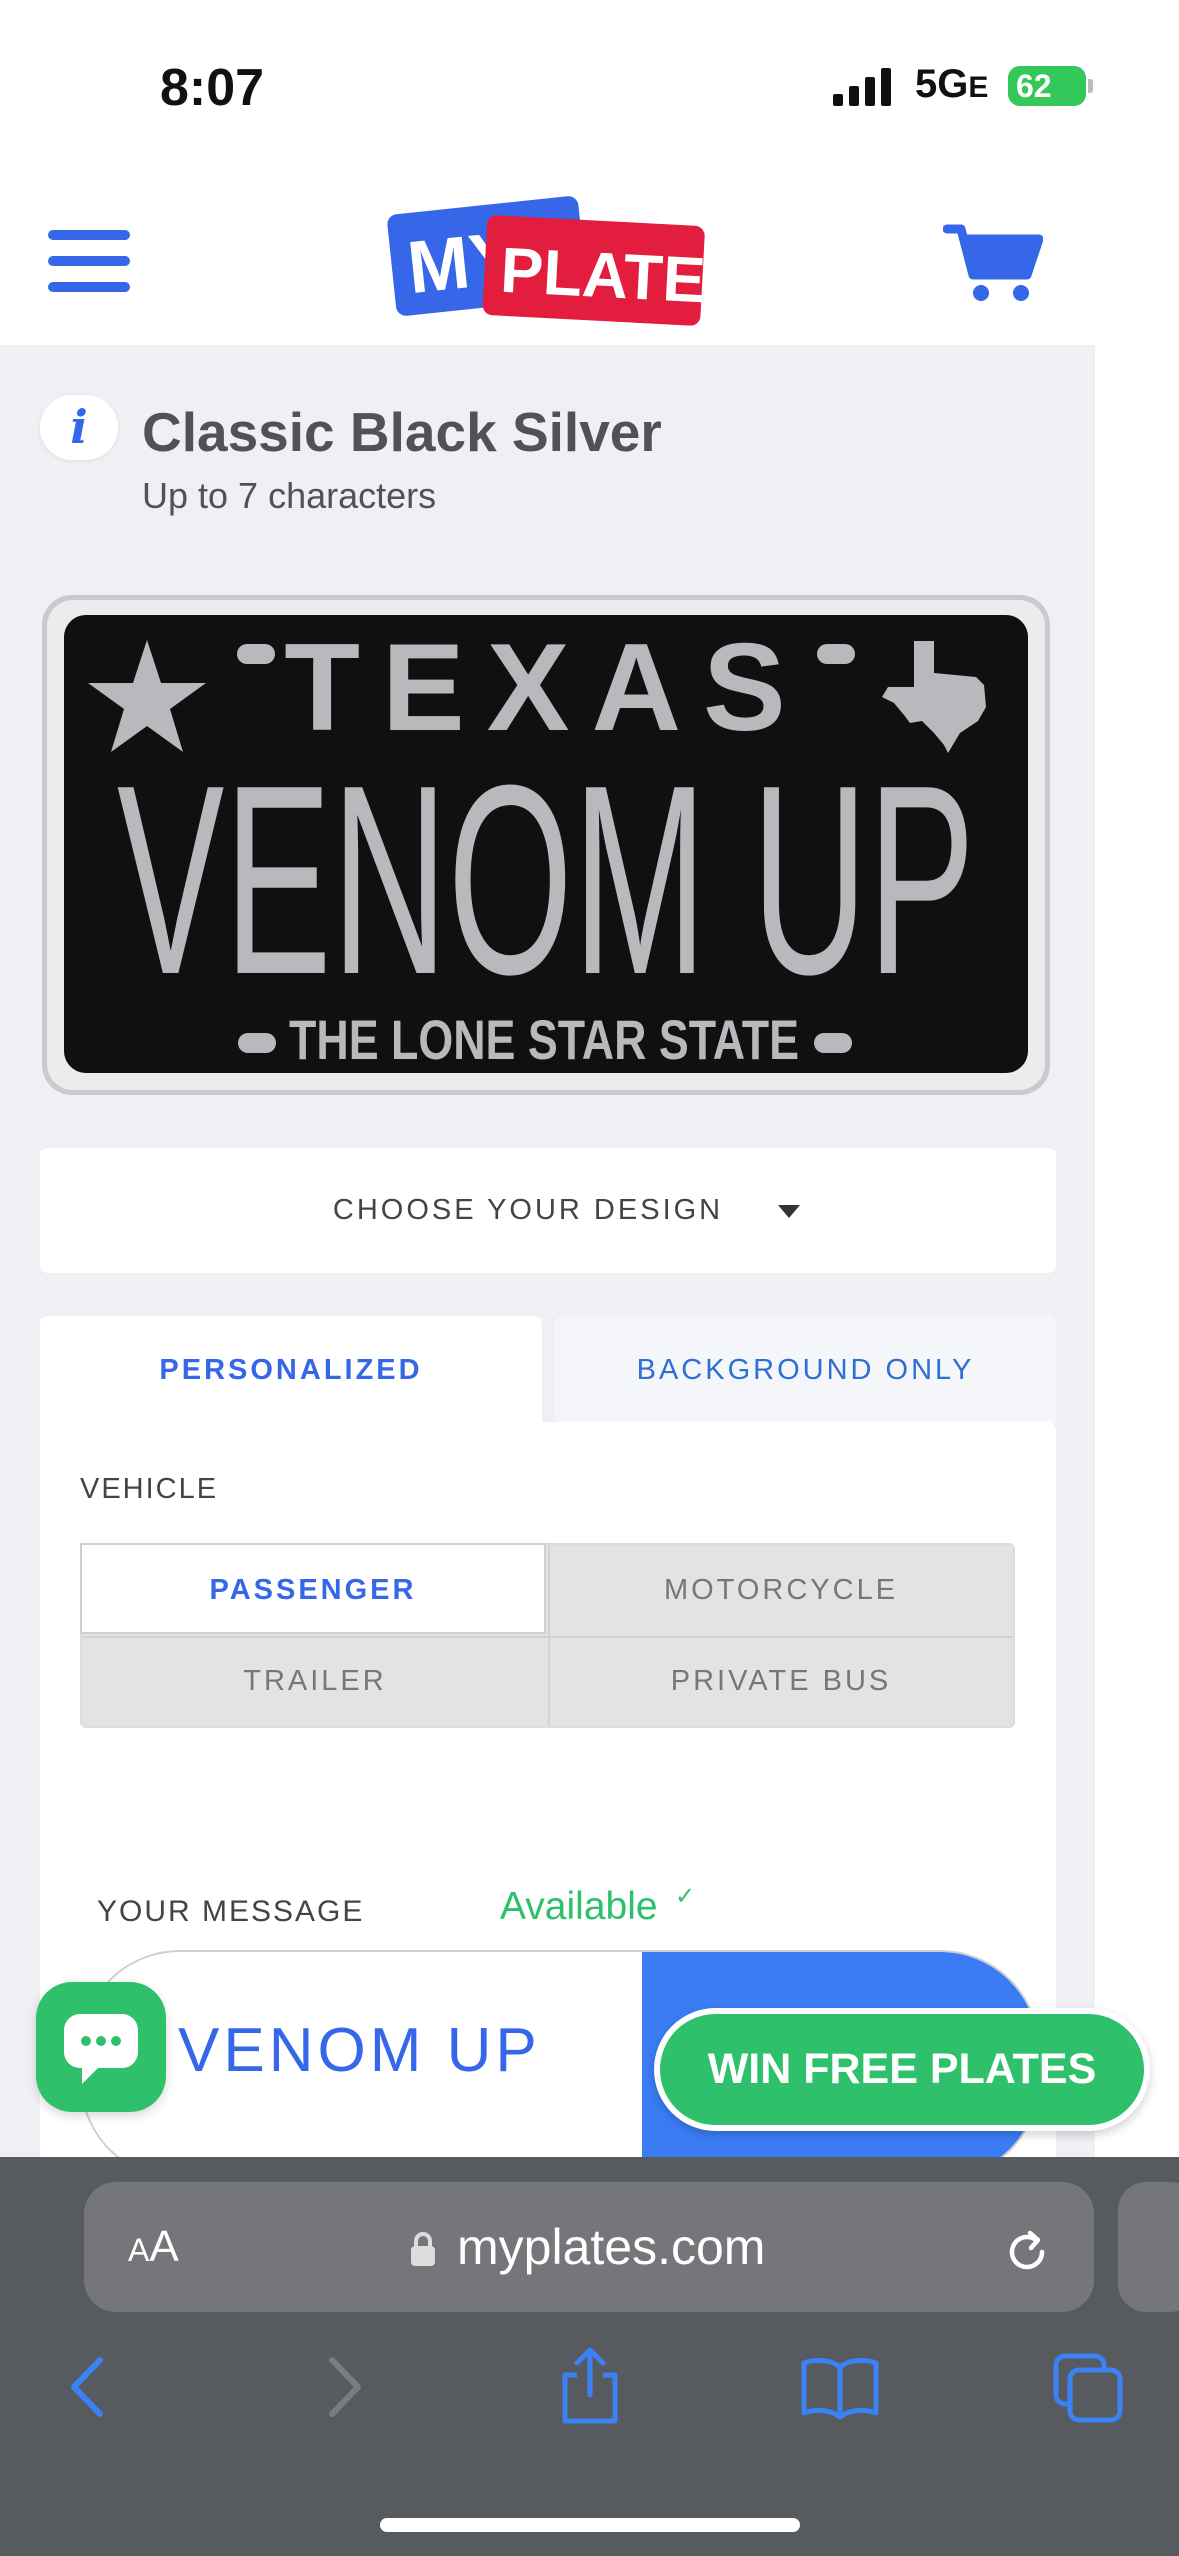 The height and width of the screenshot is (2556, 1179). Describe the element at coordinates (546, 880) in the screenshot. I see `plate-message-text: VENOM UP` at that location.